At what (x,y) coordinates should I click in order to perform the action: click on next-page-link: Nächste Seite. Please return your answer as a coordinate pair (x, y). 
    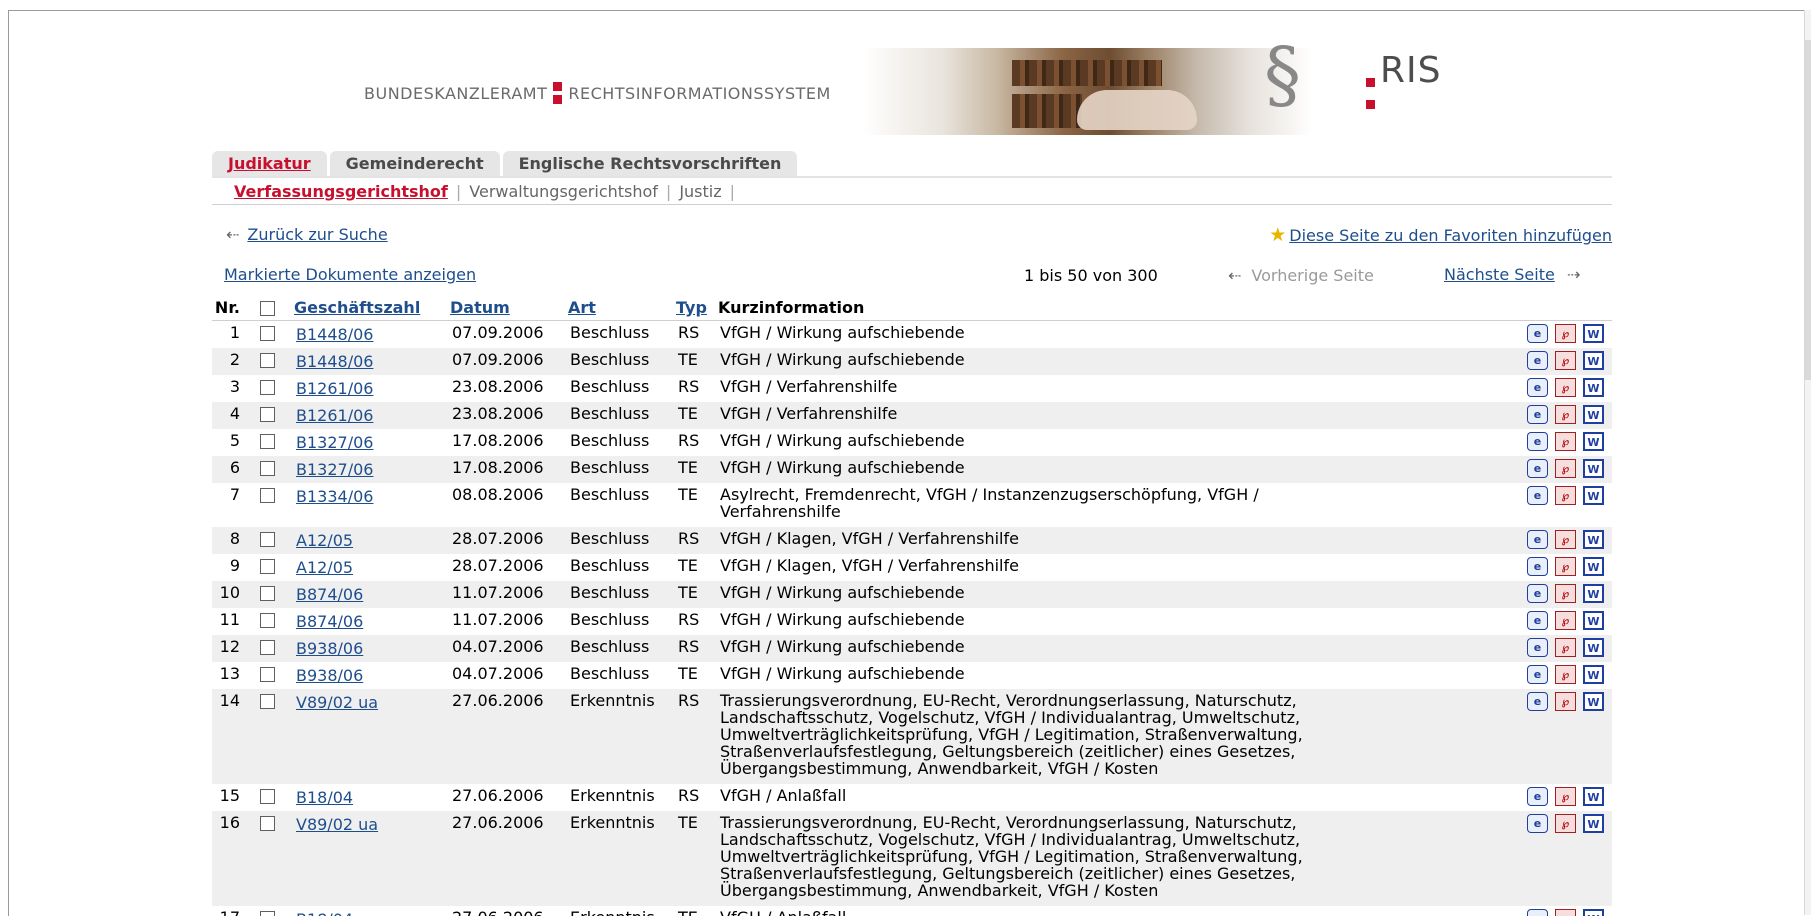
    Looking at the image, I should click on (1499, 274).